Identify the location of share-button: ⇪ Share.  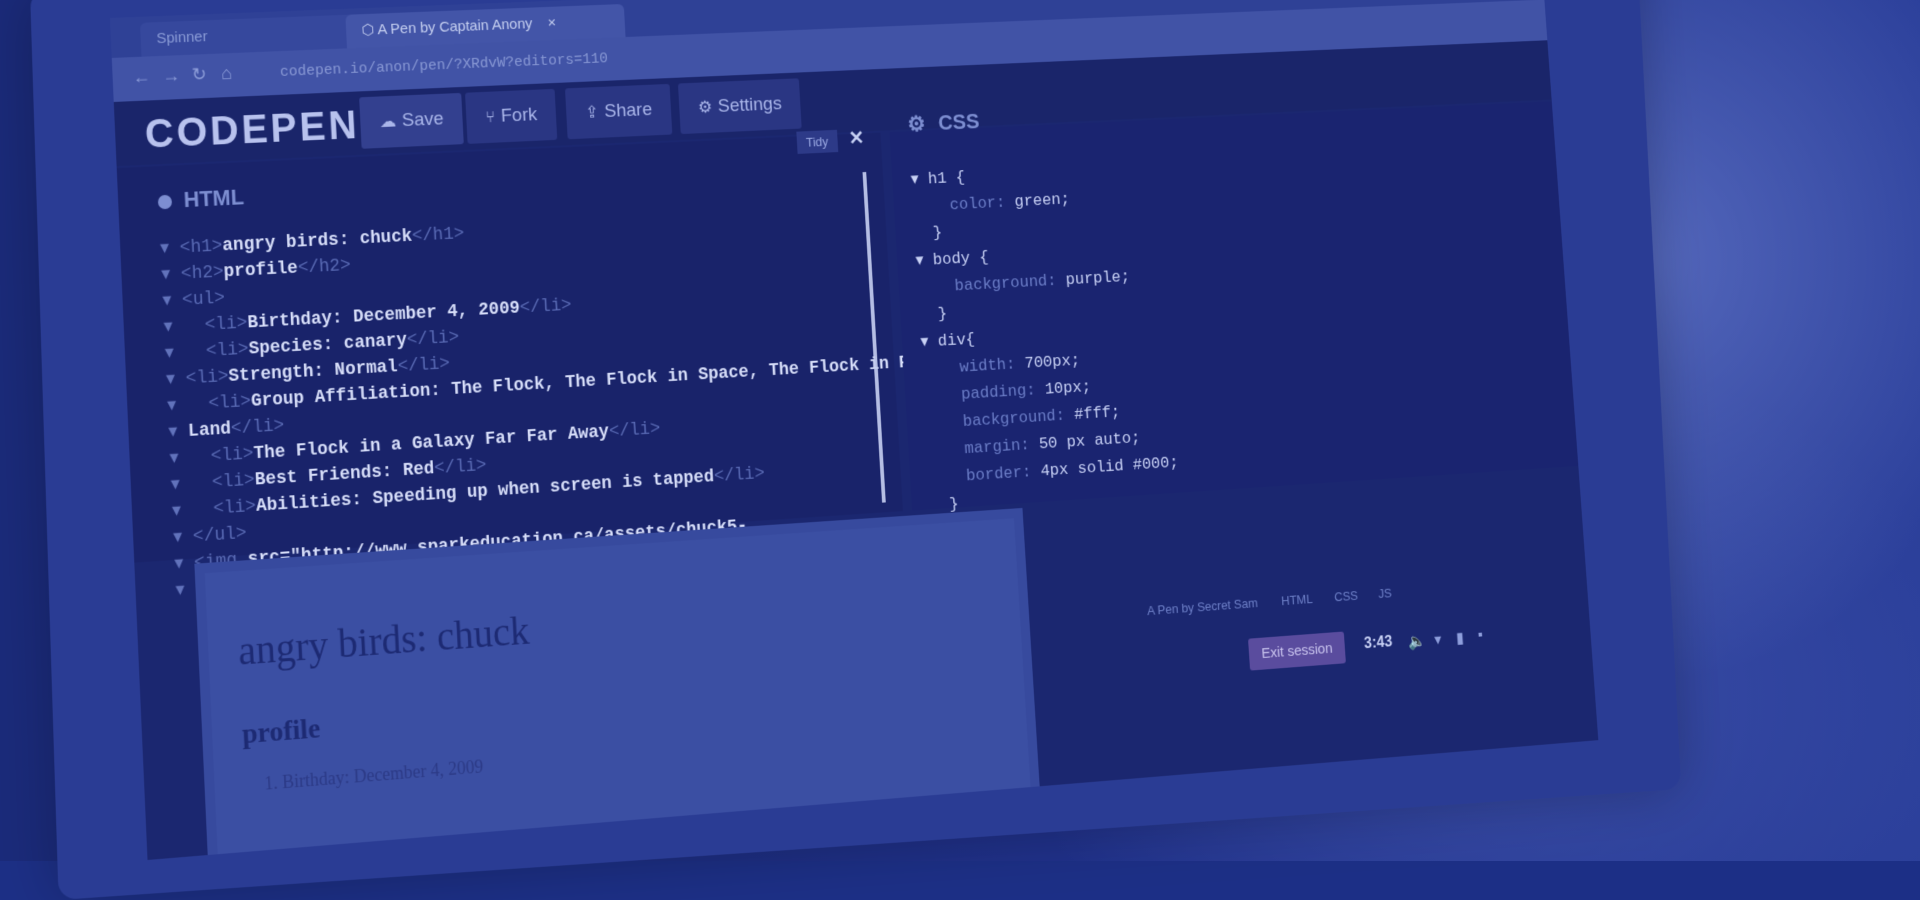
(618, 111).